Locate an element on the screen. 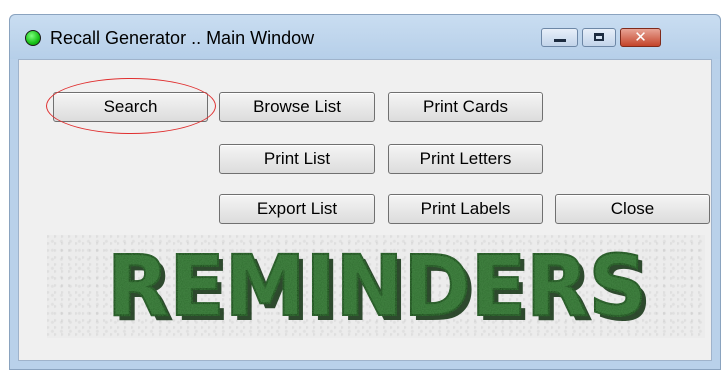  print-list-button: Print List is located at coordinates (297, 159).